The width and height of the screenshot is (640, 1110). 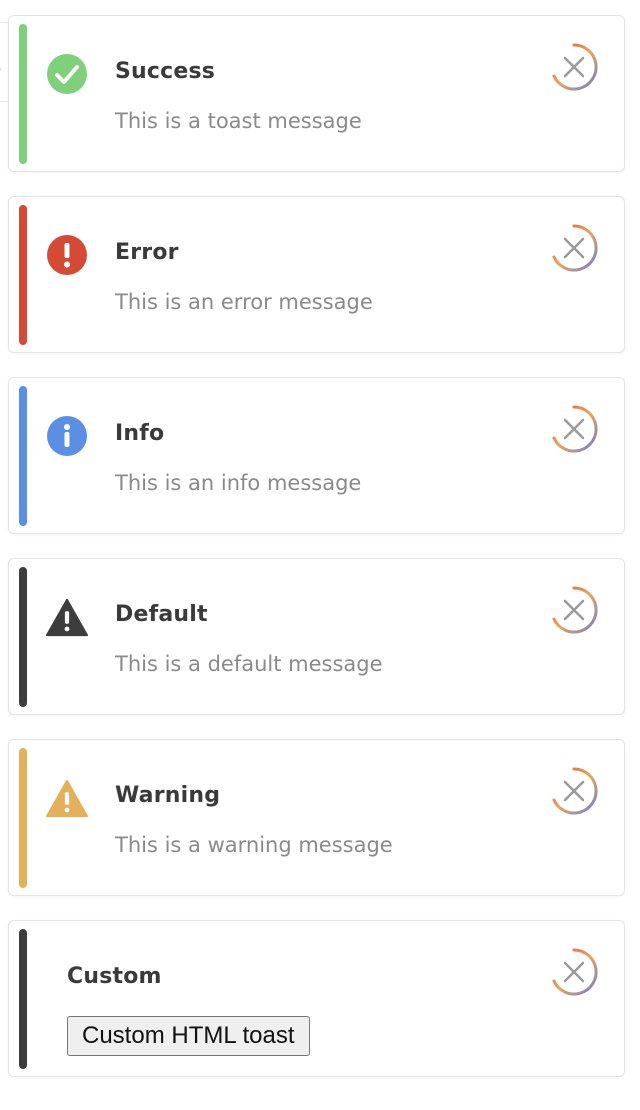 What do you see at coordinates (188, 1036) in the screenshot?
I see `custom-html-toast-button: Custom HTML toast` at bounding box center [188, 1036].